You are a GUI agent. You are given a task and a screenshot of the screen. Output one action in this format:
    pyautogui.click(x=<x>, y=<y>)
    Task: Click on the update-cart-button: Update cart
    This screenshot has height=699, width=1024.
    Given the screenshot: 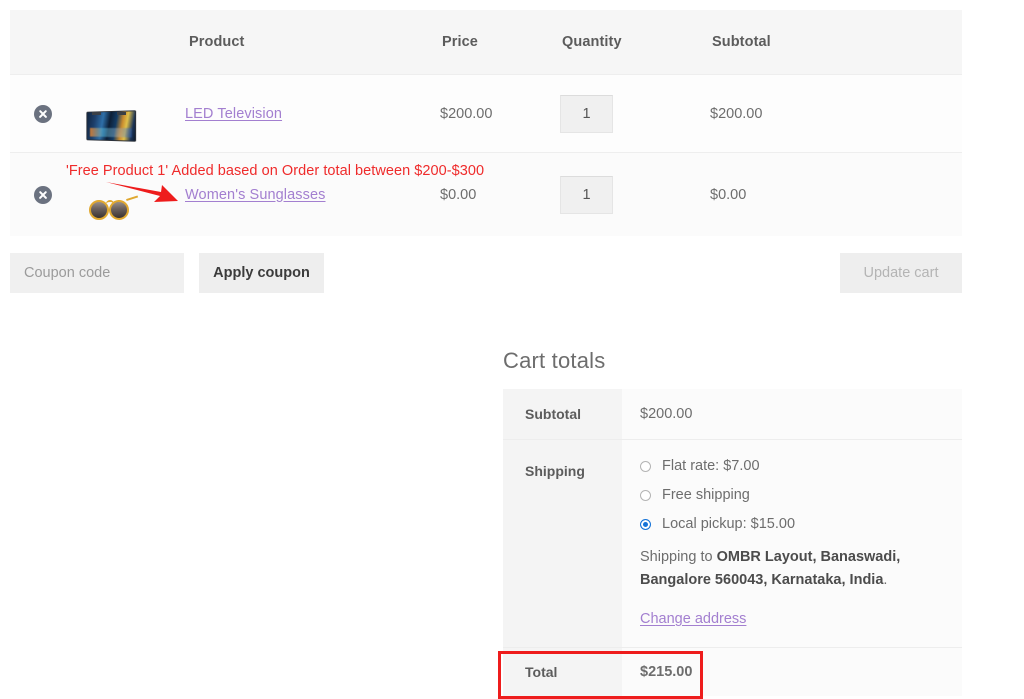 What is the action you would take?
    pyautogui.click(x=901, y=273)
    